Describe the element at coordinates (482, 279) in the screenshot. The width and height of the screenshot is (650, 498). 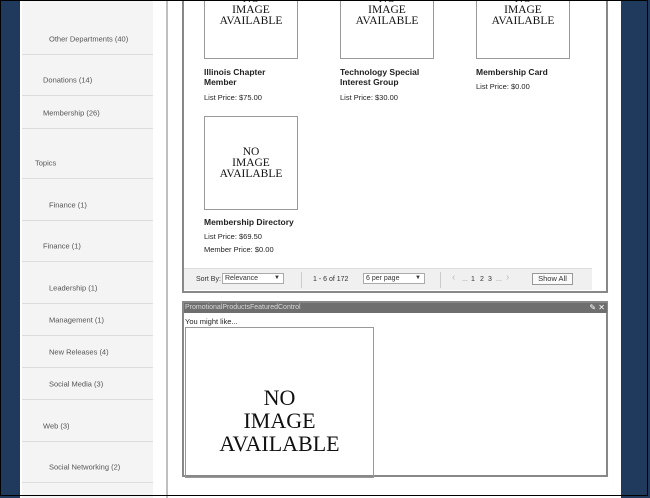
I see `page-link-2: 2` at that location.